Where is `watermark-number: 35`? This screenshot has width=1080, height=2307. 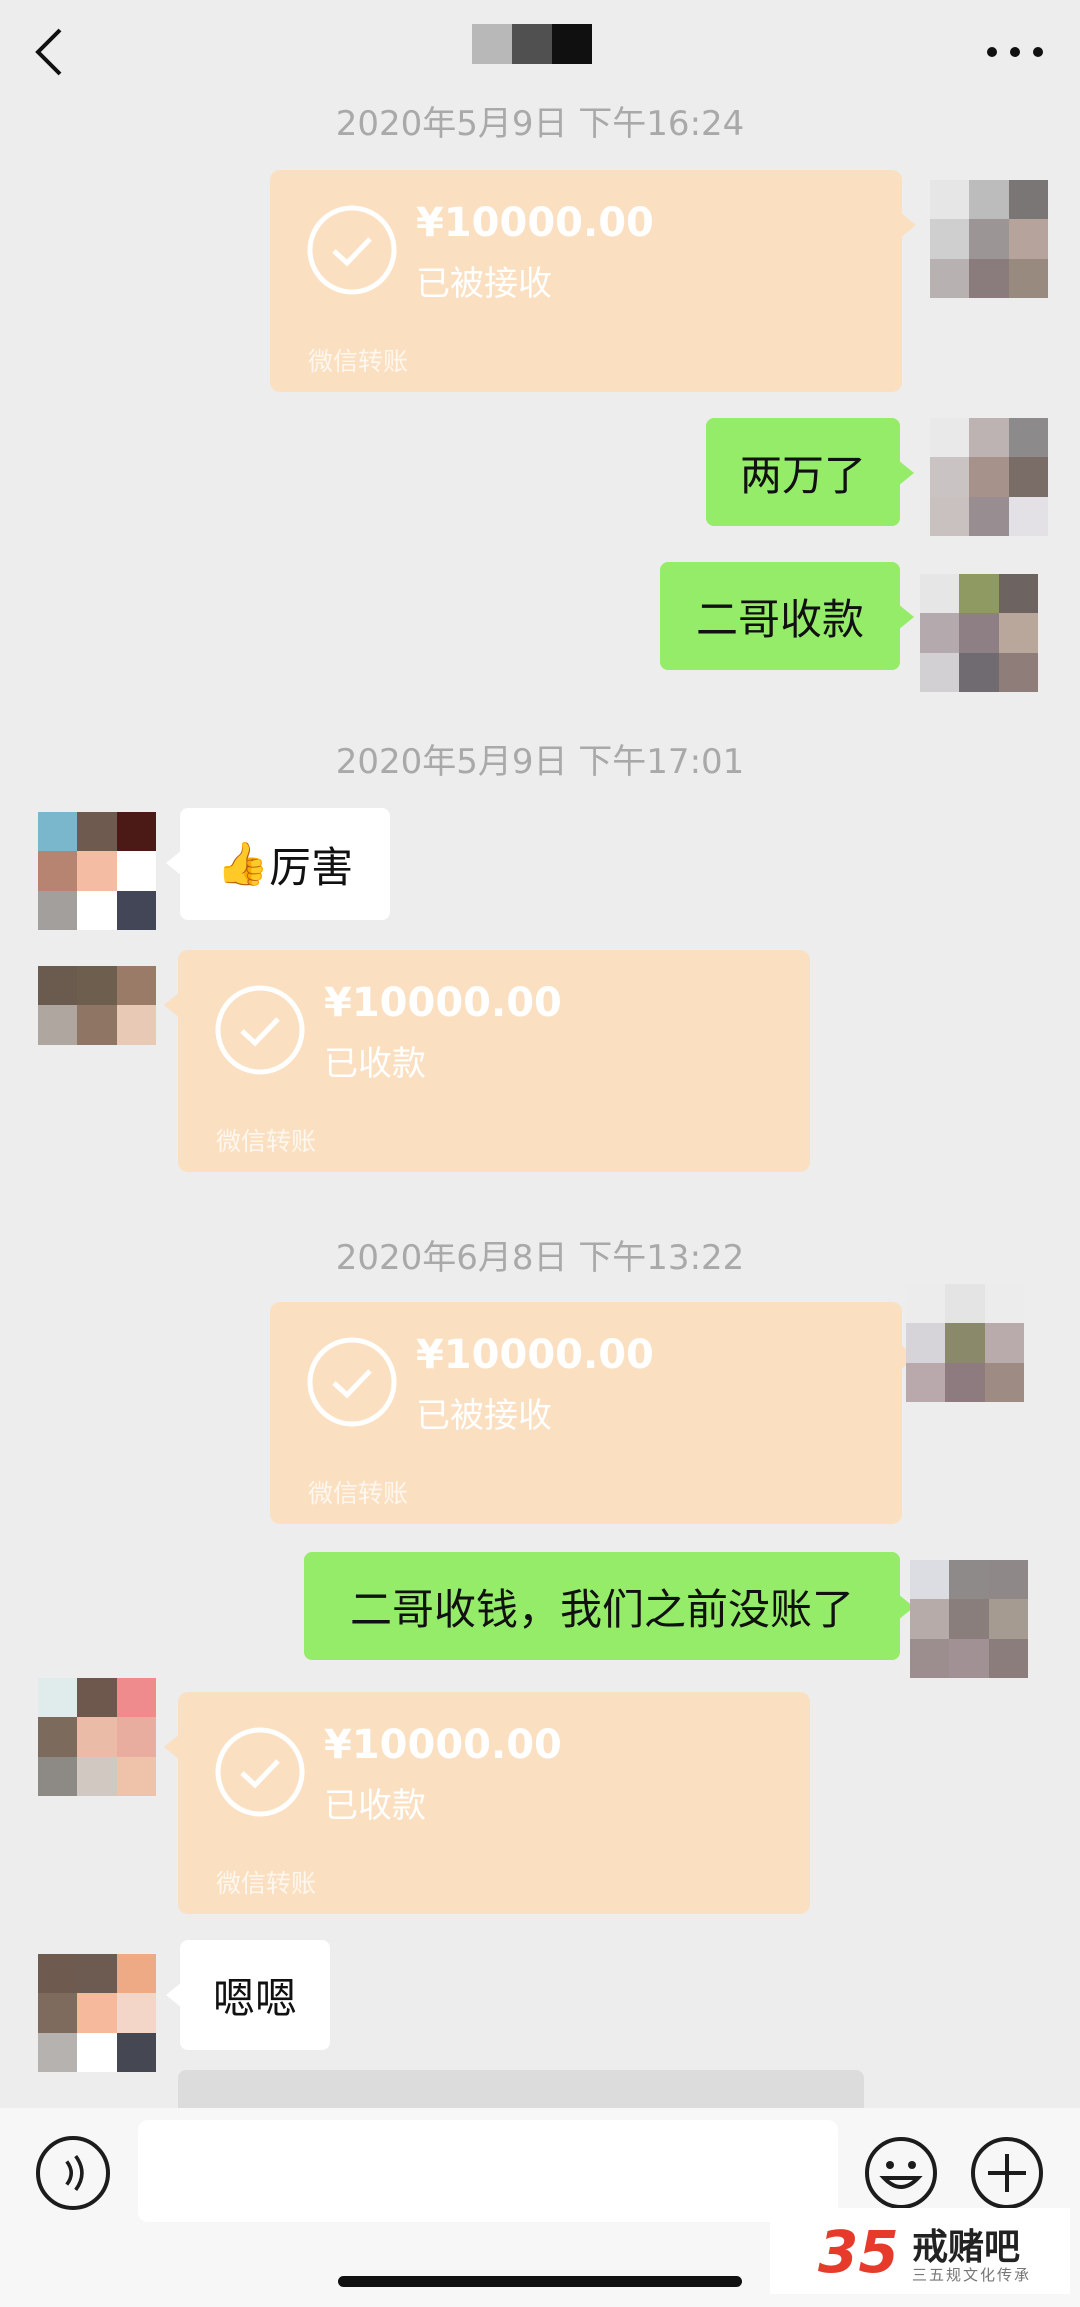 watermark-number: 35 is located at coordinates (858, 2252).